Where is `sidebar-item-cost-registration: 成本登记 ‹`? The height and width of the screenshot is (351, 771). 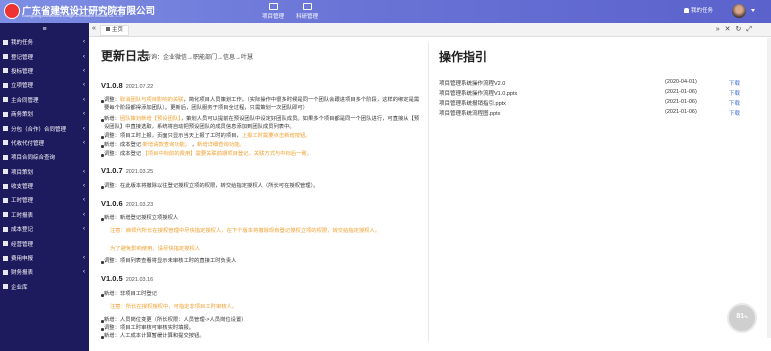
sidebar-item-cost-registration: 成本登记 ‹ is located at coordinates (44, 229).